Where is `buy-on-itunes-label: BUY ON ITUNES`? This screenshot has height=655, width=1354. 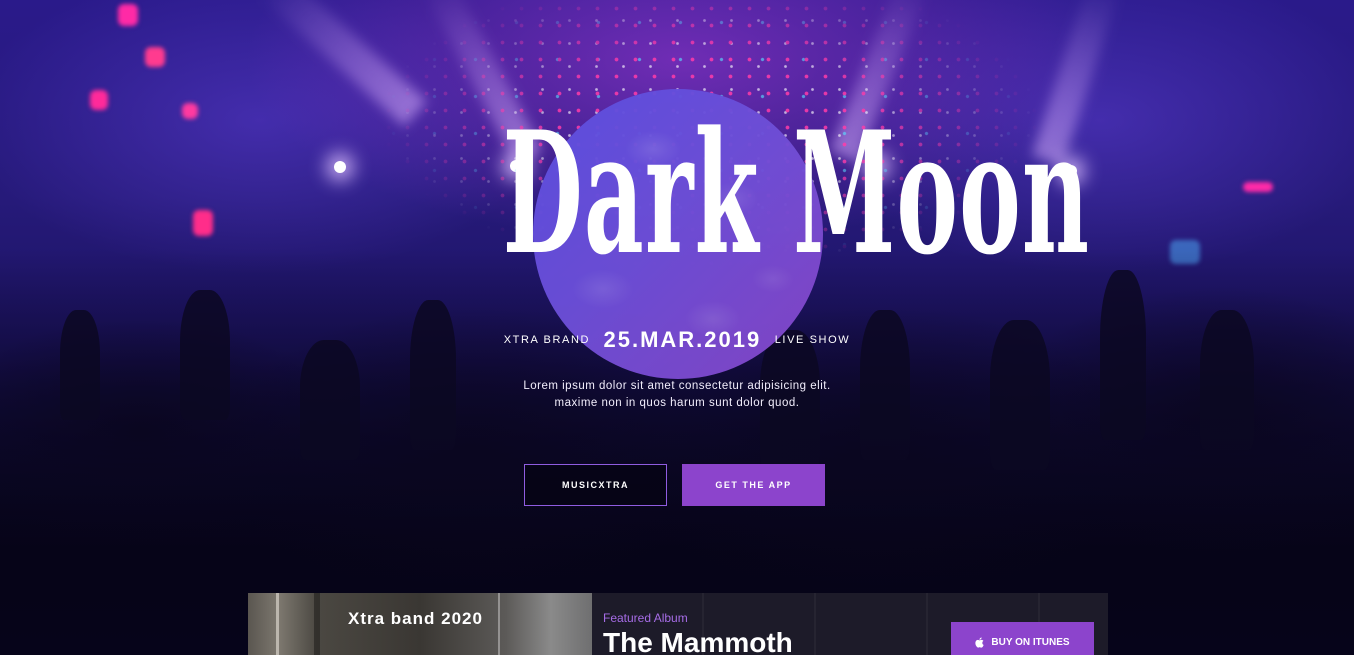 buy-on-itunes-label: BUY ON ITUNES is located at coordinates (1030, 642).